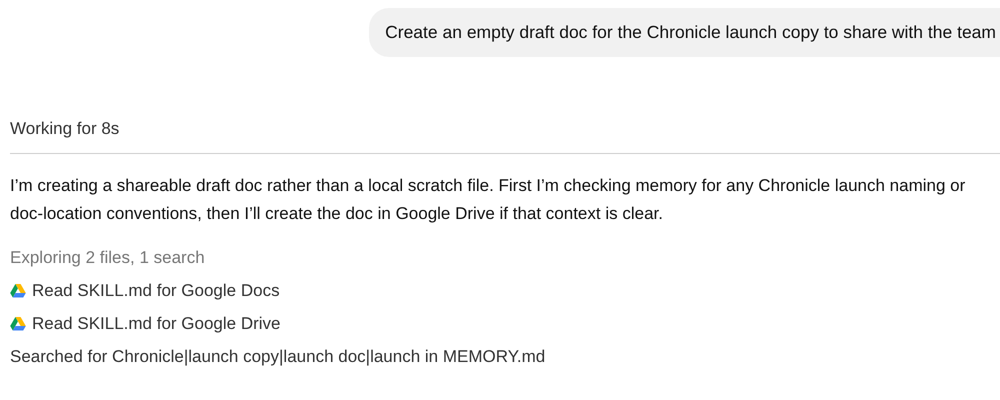 This screenshot has height=400, width=1000. What do you see at coordinates (156, 291) in the screenshot?
I see `step-text: Read SKILL.md for Google Docs` at bounding box center [156, 291].